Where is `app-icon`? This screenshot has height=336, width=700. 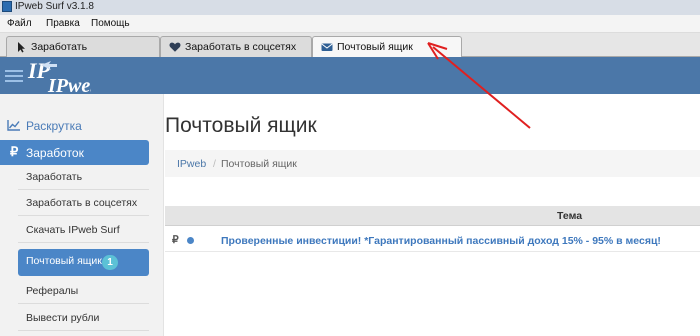
app-icon is located at coordinates (7, 6).